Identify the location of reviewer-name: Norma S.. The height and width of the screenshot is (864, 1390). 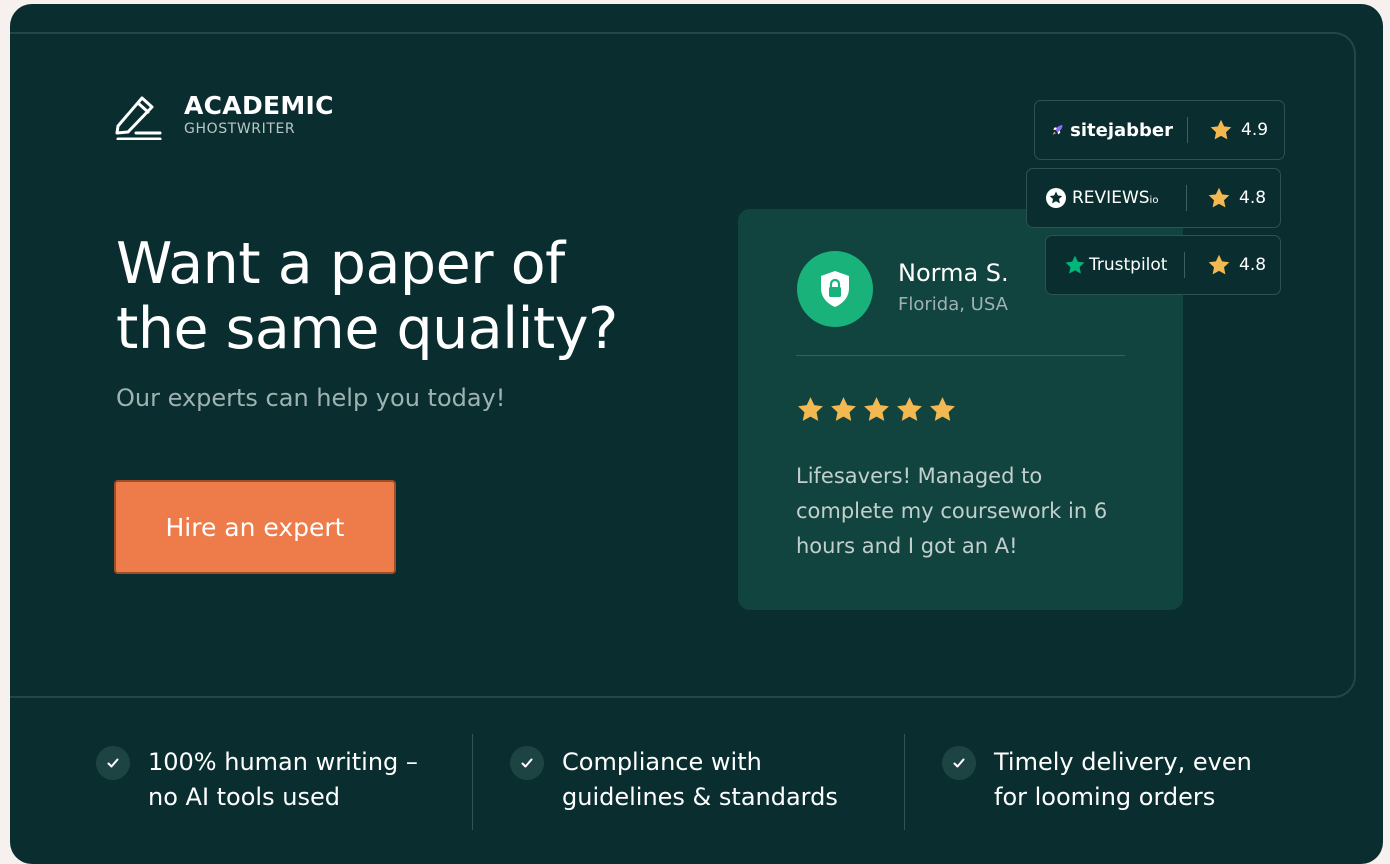
(953, 273).